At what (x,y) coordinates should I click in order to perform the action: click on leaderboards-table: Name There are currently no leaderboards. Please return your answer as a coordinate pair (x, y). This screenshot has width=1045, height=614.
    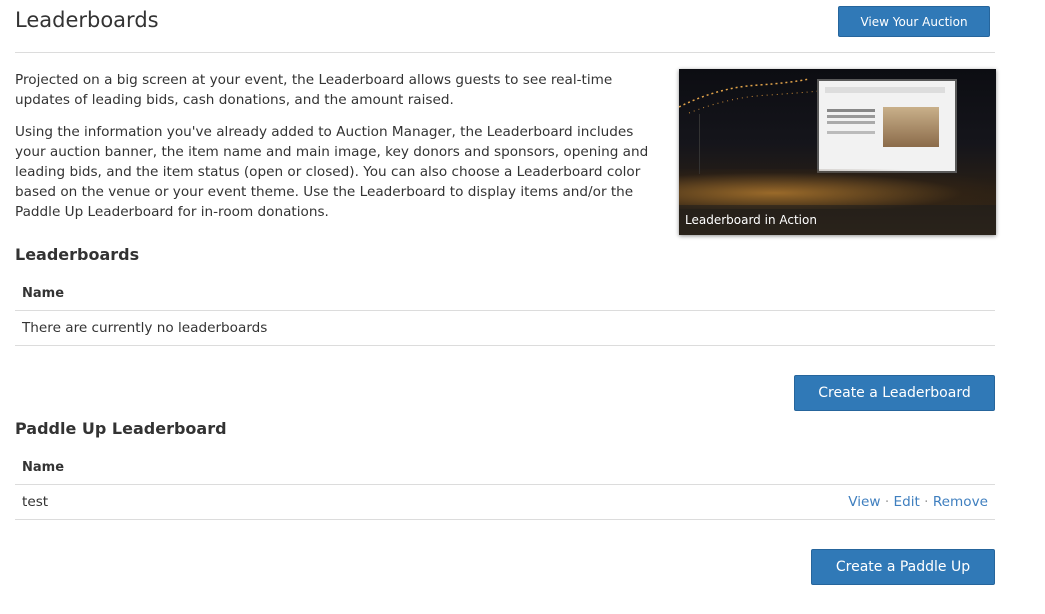
    Looking at the image, I should click on (505, 311).